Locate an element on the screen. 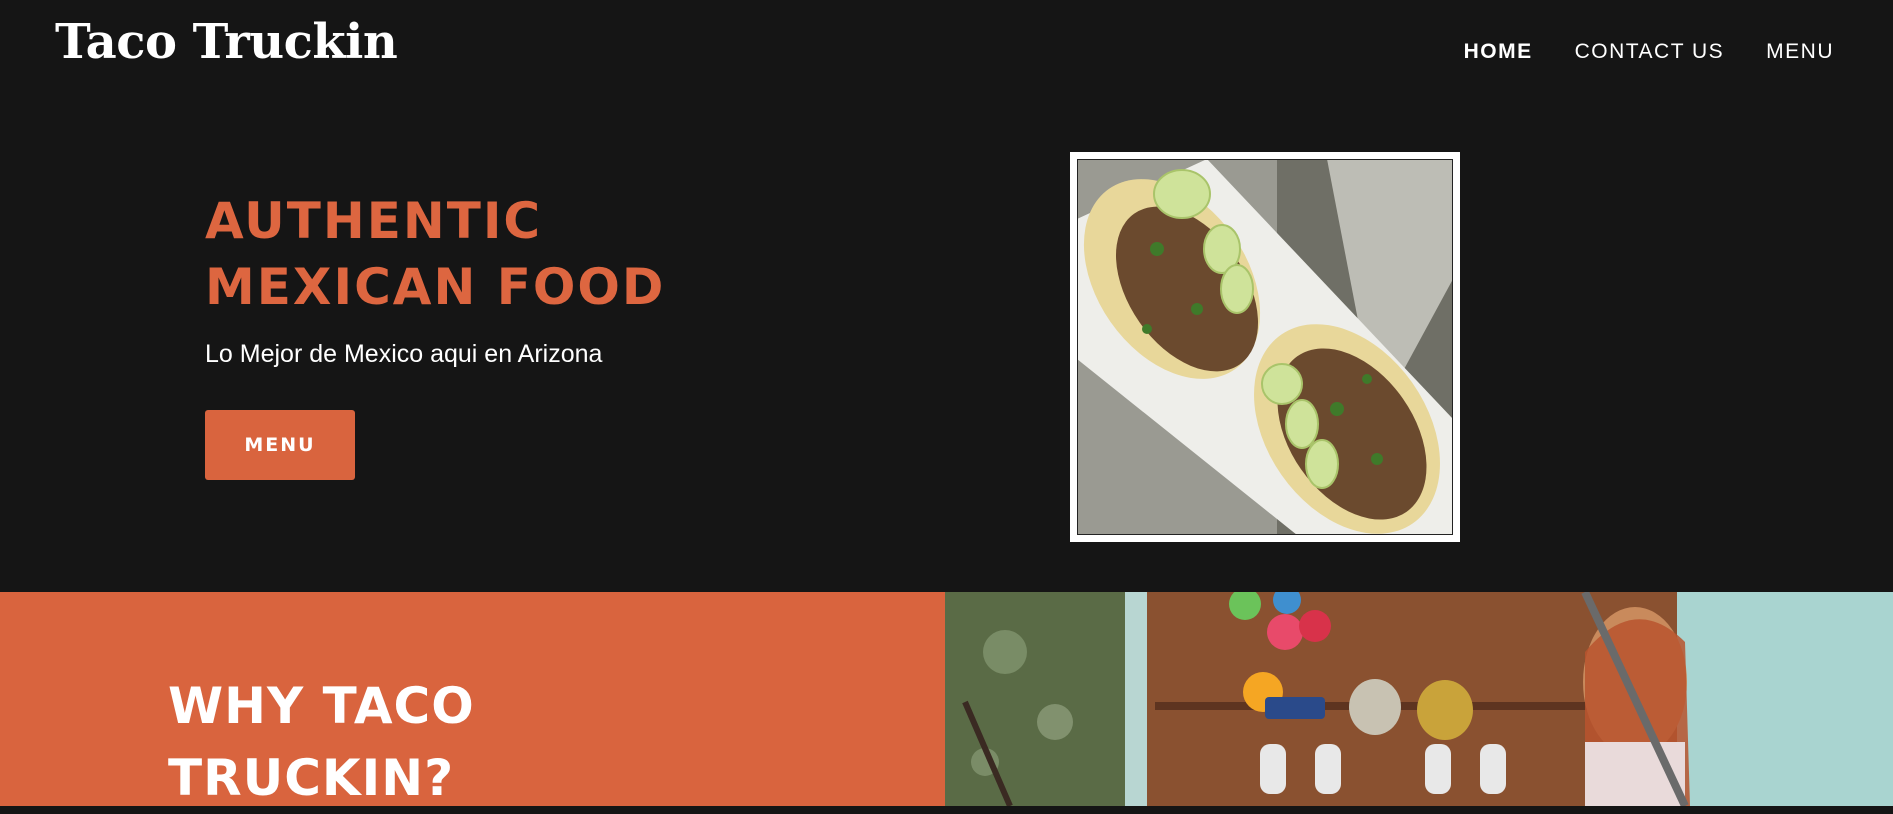 This screenshot has width=1893, height=814. main-nav: HOME CONTACT US MENU is located at coordinates (1649, 52).